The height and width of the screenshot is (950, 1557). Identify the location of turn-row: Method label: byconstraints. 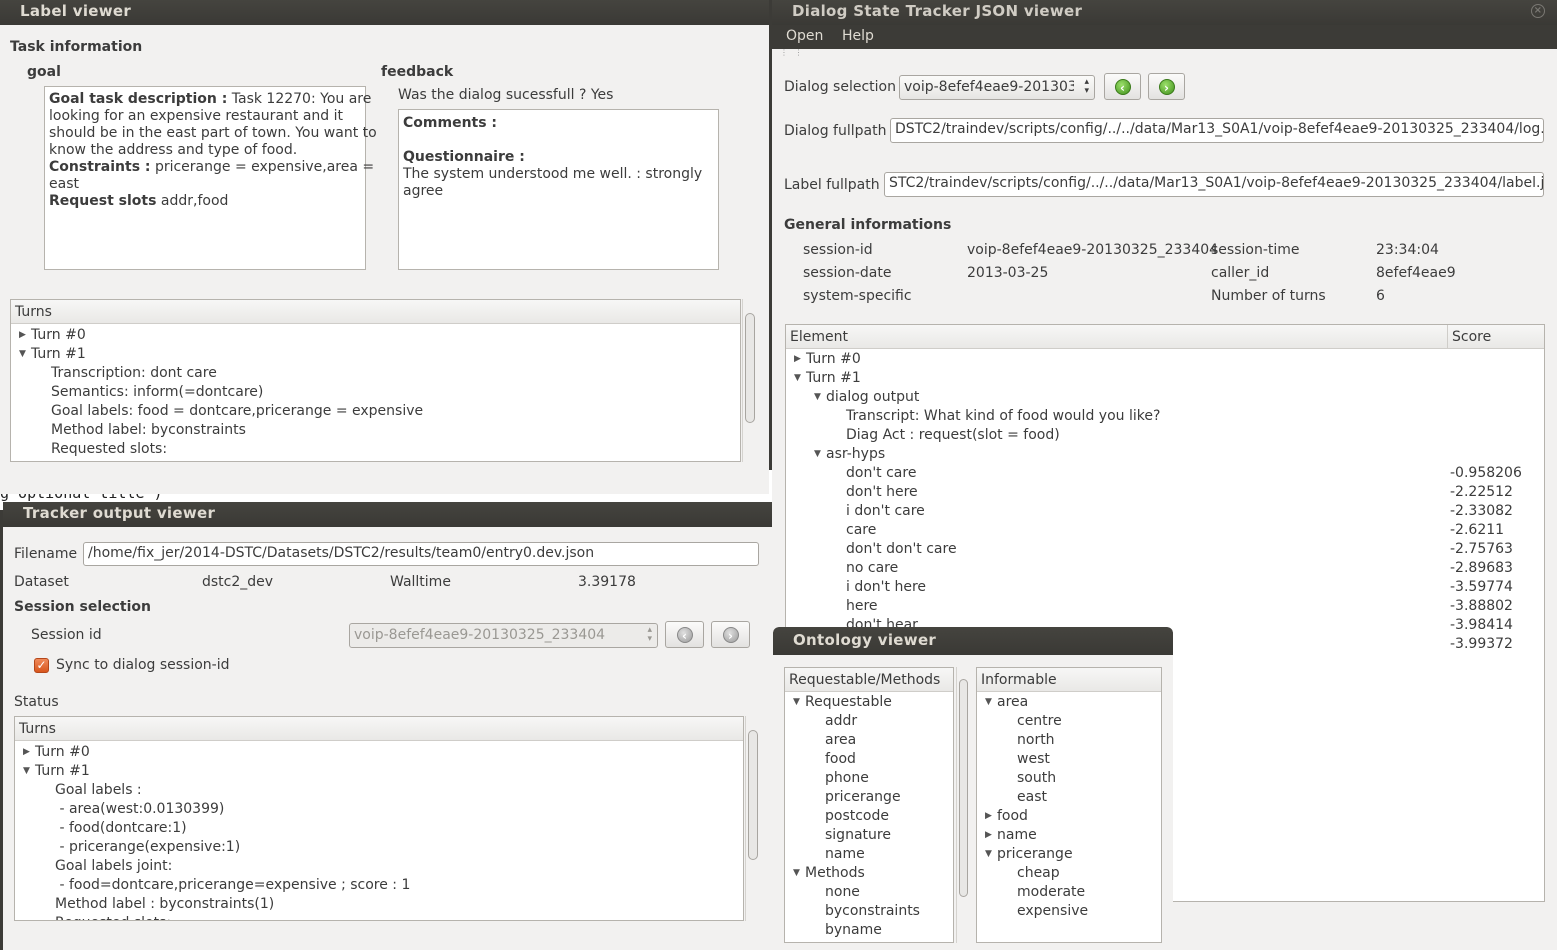
(142, 430).